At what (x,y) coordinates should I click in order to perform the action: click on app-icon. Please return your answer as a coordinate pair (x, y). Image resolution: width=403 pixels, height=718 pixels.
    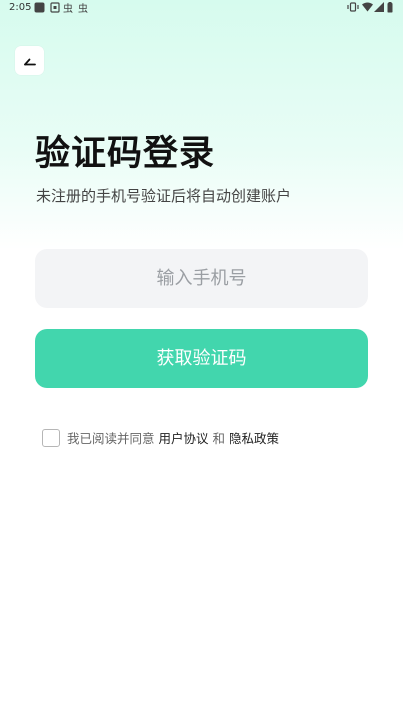
    Looking at the image, I should click on (55, 9).